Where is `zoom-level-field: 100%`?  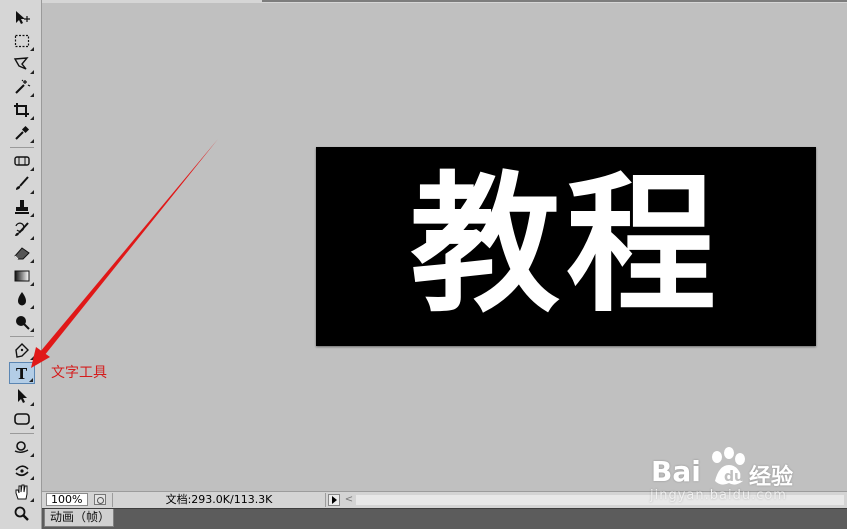
zoom-level-field: 100% is located at coordinates (67, 499).